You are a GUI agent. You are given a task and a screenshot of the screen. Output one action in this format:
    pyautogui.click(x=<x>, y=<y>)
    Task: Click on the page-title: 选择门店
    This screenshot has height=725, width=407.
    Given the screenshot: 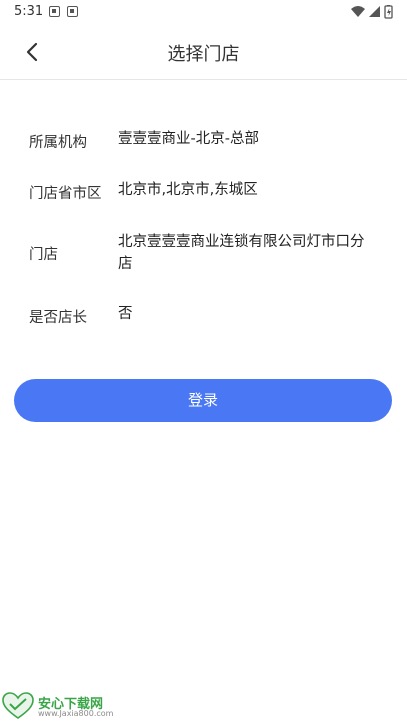 What is the action you would take?
    pyautogui.click(x=203, y=54)
    